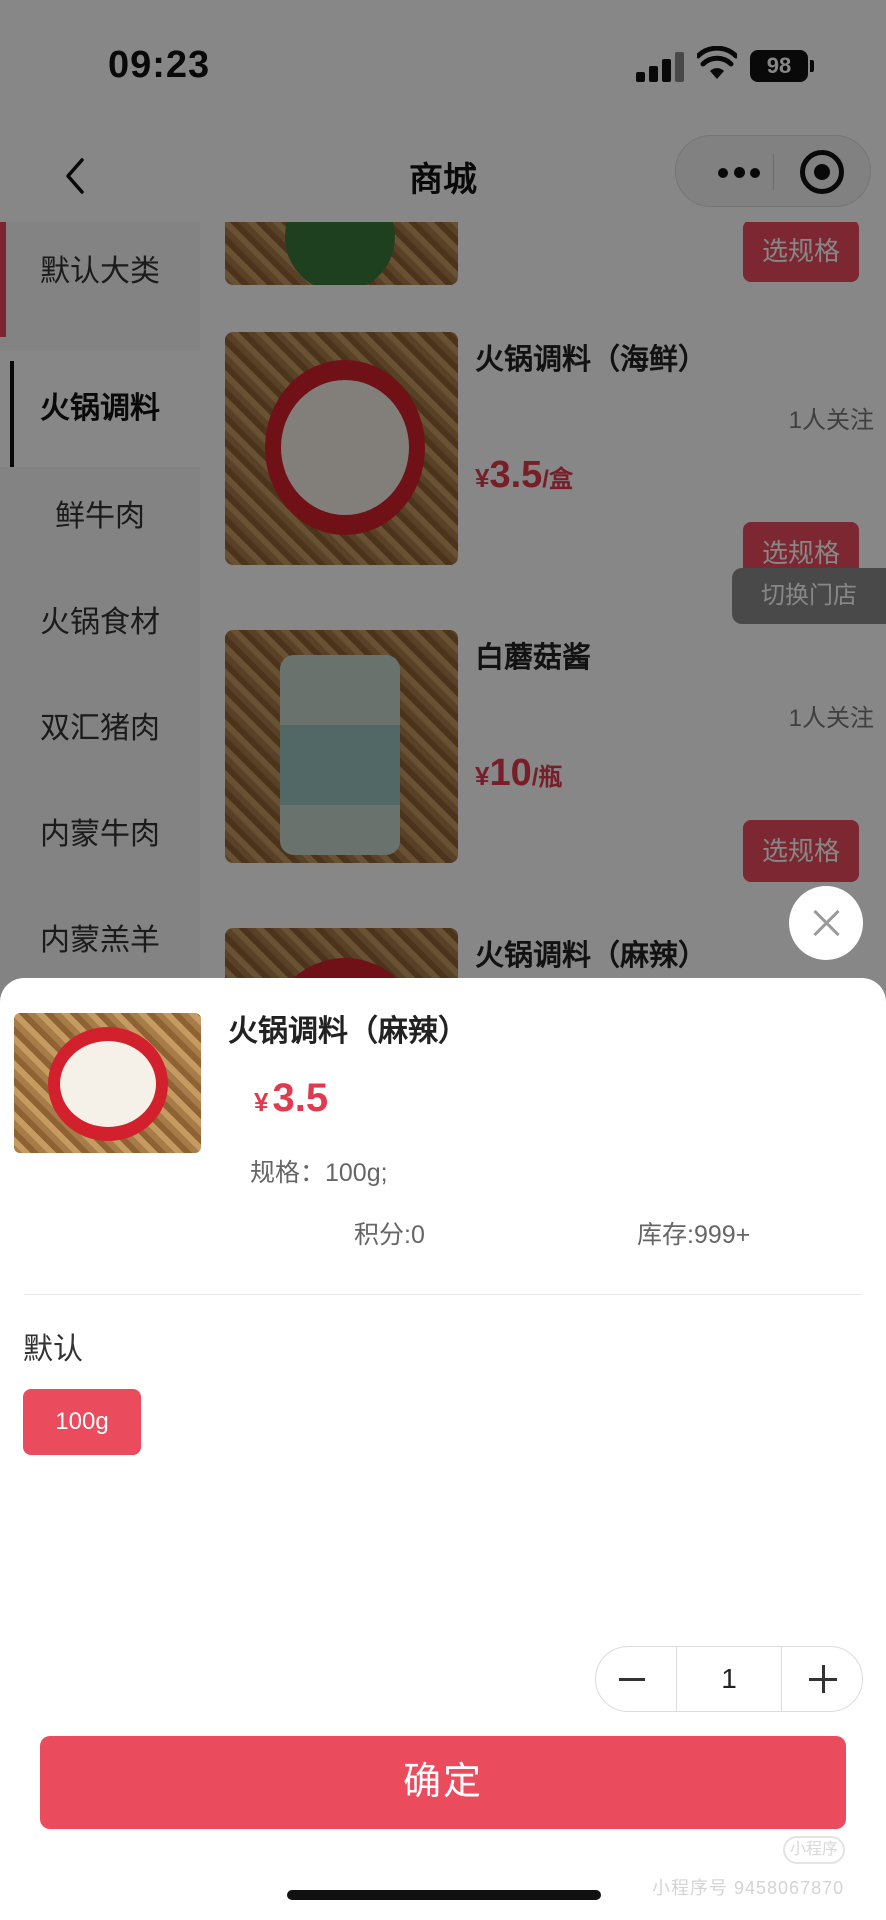  Describe the element at coordinates (748, 1888) in the screenshot. I see `miniprogram-id: 小程序号 9458067870` at that location.